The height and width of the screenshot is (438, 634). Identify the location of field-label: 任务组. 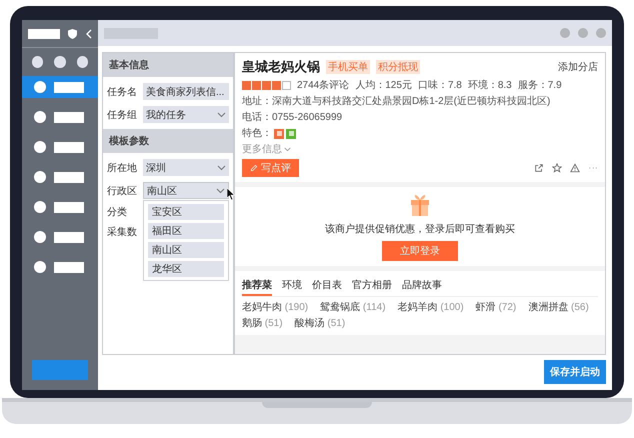
(122, 115).